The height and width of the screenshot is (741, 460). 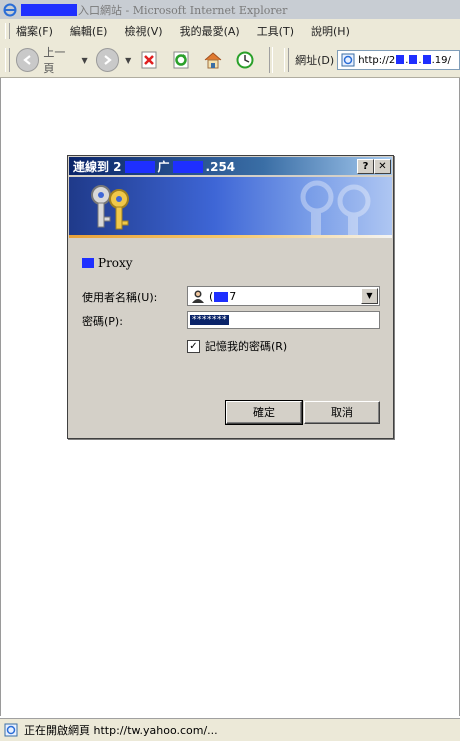 I want to click on combobox-dropdown-icon: ▼, so click(x=369, y=296).